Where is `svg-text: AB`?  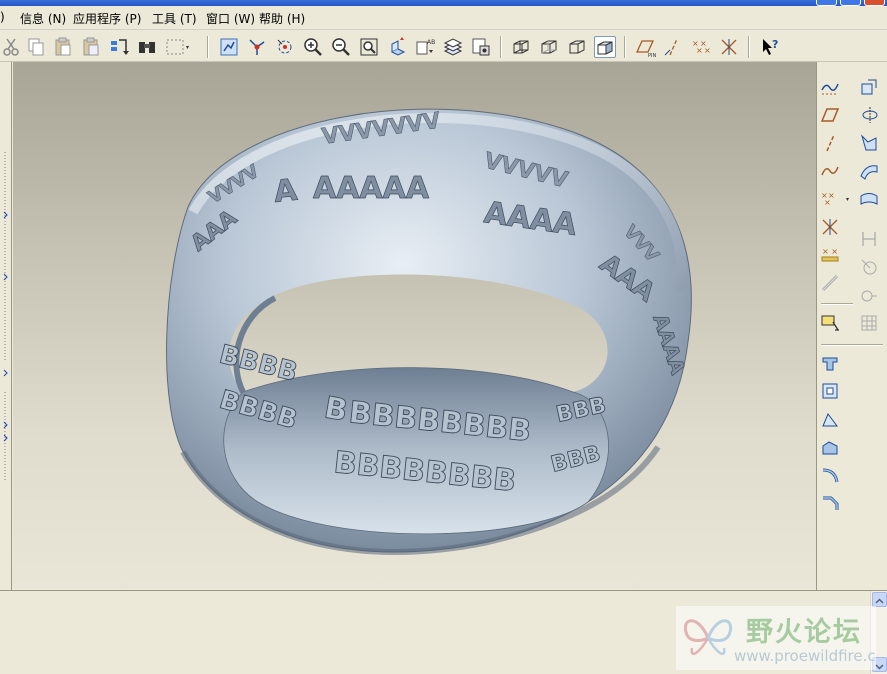
svg-text: AB is located at coordinates (431, 42).